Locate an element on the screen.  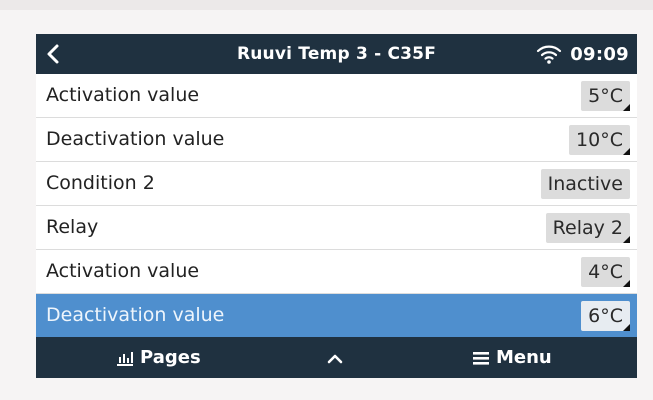
pages-button: Pages is located at coordinates (158, 357).